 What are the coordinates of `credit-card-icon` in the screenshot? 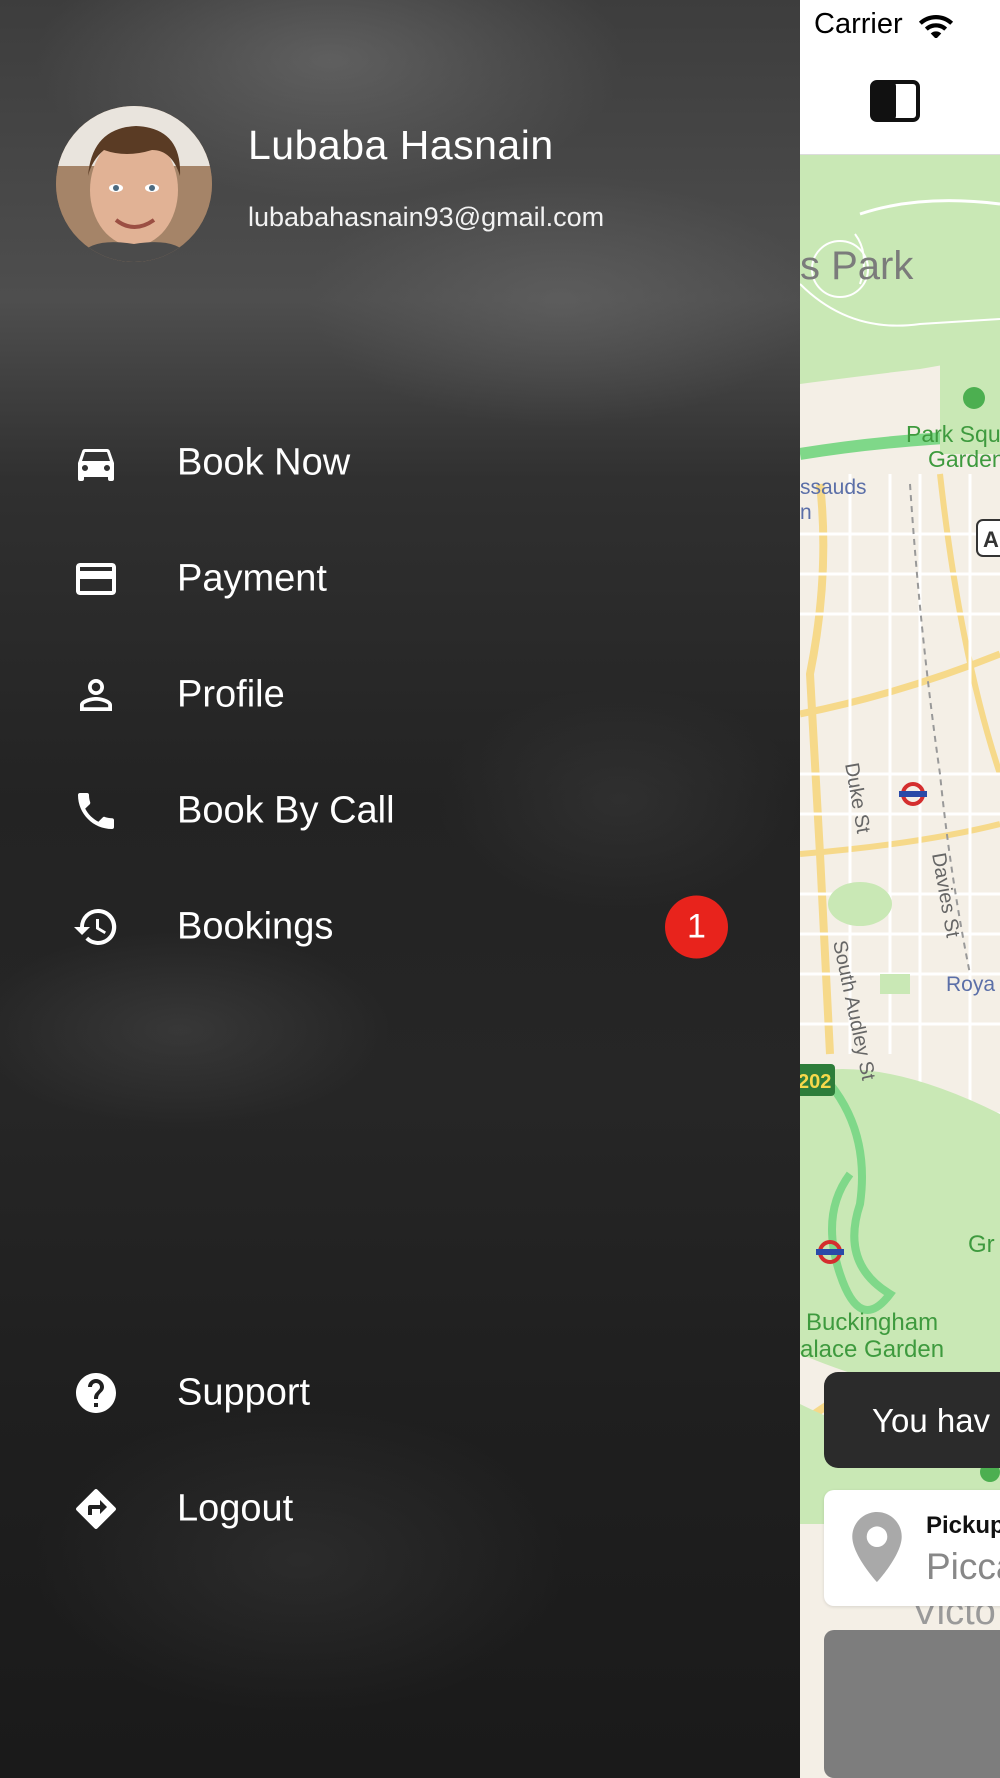 It's located at (96, 579).